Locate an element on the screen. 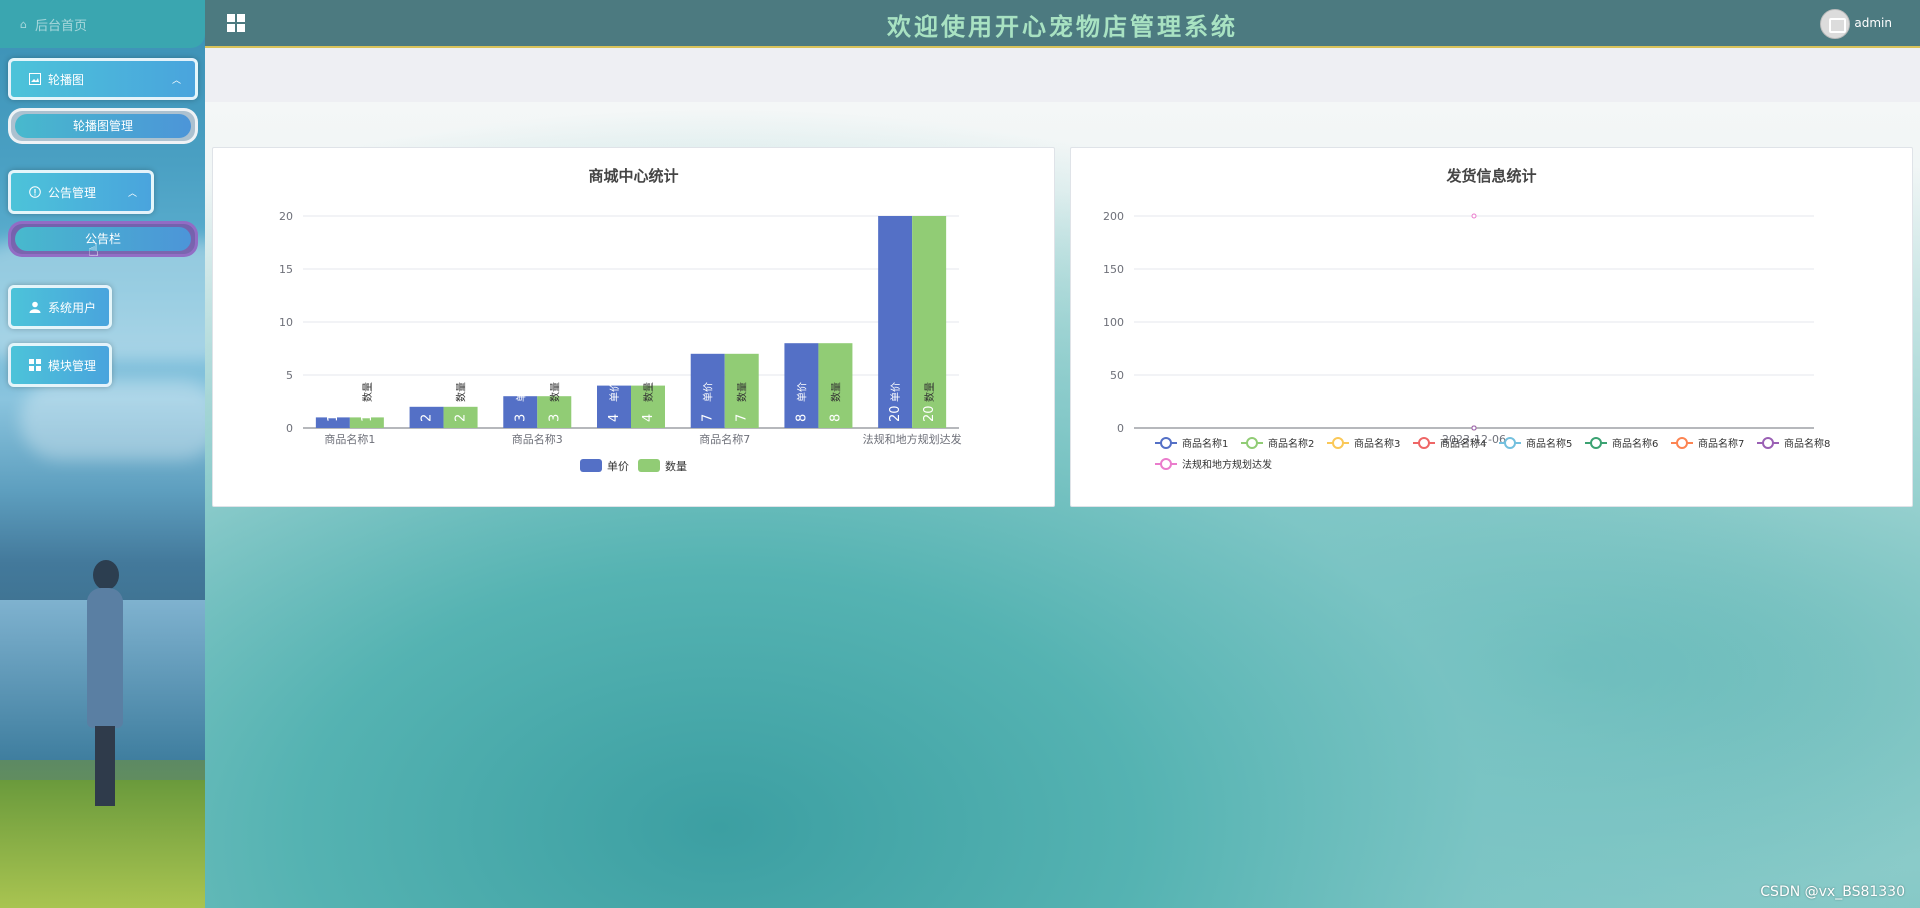 The height and width of the screenshot is (908, 1920). sidebar-menu-module-manage: 模块管理 is located at coordinates (60, 365).